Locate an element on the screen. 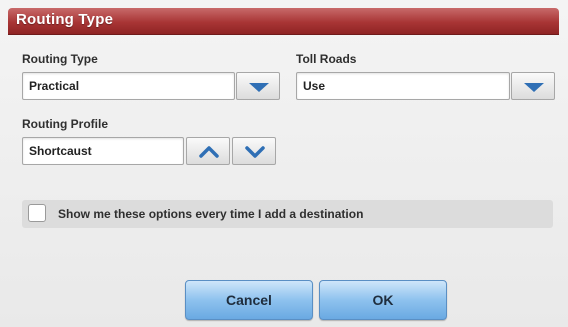 The height and width of the screenshot is (327, 568). routing-type-label: Routing Type is located at coordinates (60, 59).